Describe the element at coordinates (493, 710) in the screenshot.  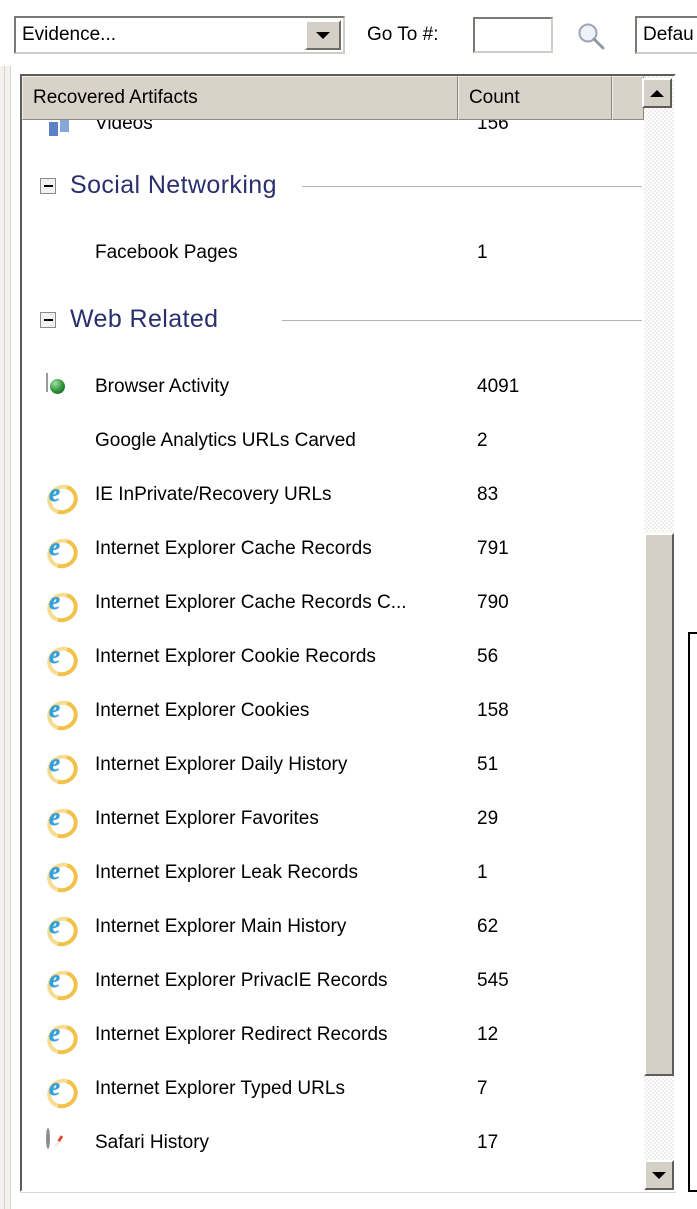
I see `artifact-count: 158` at that location.